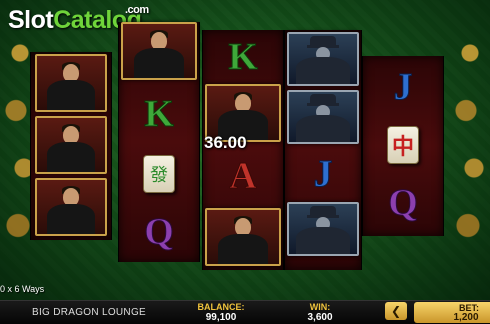 The width and height of the screenshot is (490, 324). Describe the element at coordinates (320, 307) in the screenshot. I see `win-label: WIN:` at that location.